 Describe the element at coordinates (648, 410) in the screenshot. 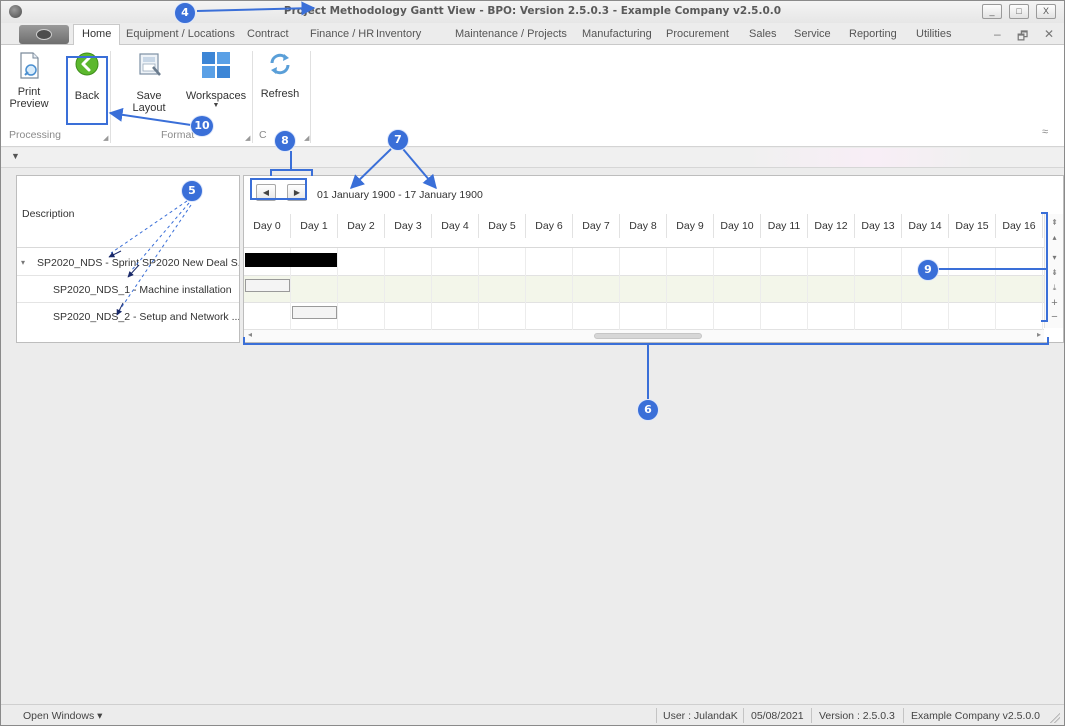

I see `annotation-badge: 6` at that location.